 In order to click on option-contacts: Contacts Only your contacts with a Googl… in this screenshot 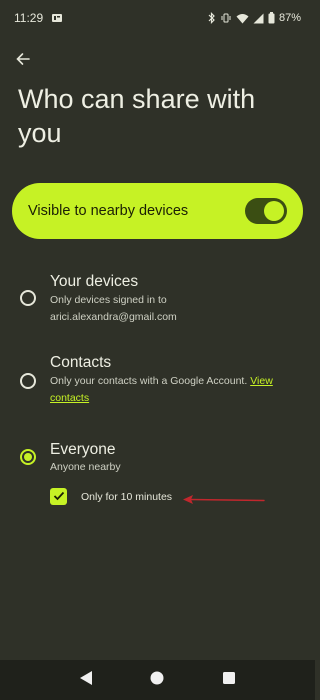, I will do `click(157, 382)`.